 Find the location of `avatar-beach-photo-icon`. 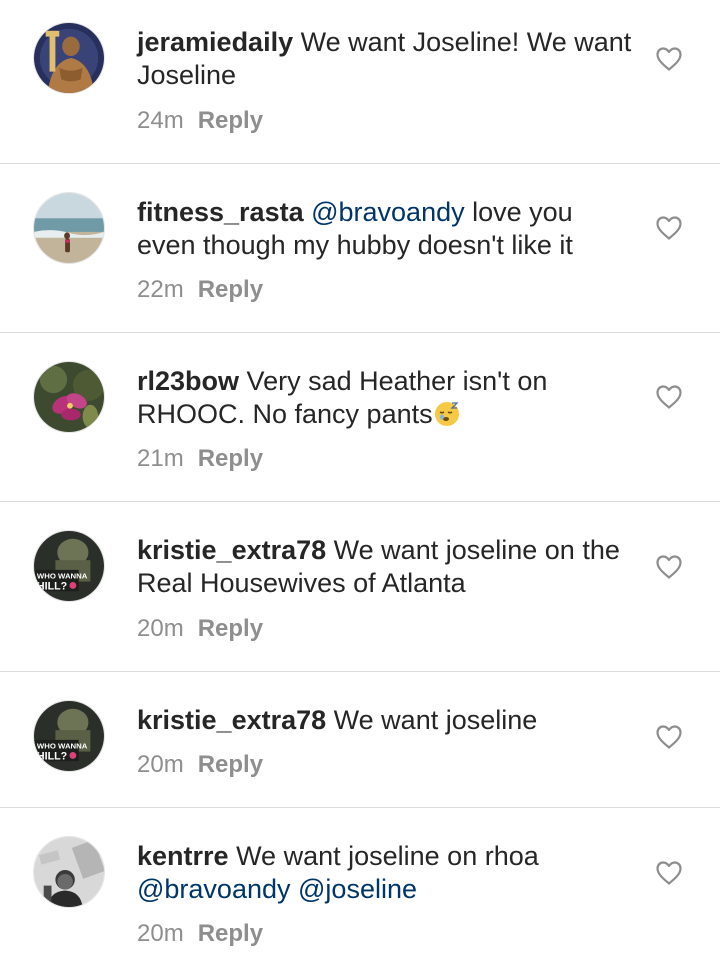

avatar-beach-photo-icon is located at coordinates (69, 228).